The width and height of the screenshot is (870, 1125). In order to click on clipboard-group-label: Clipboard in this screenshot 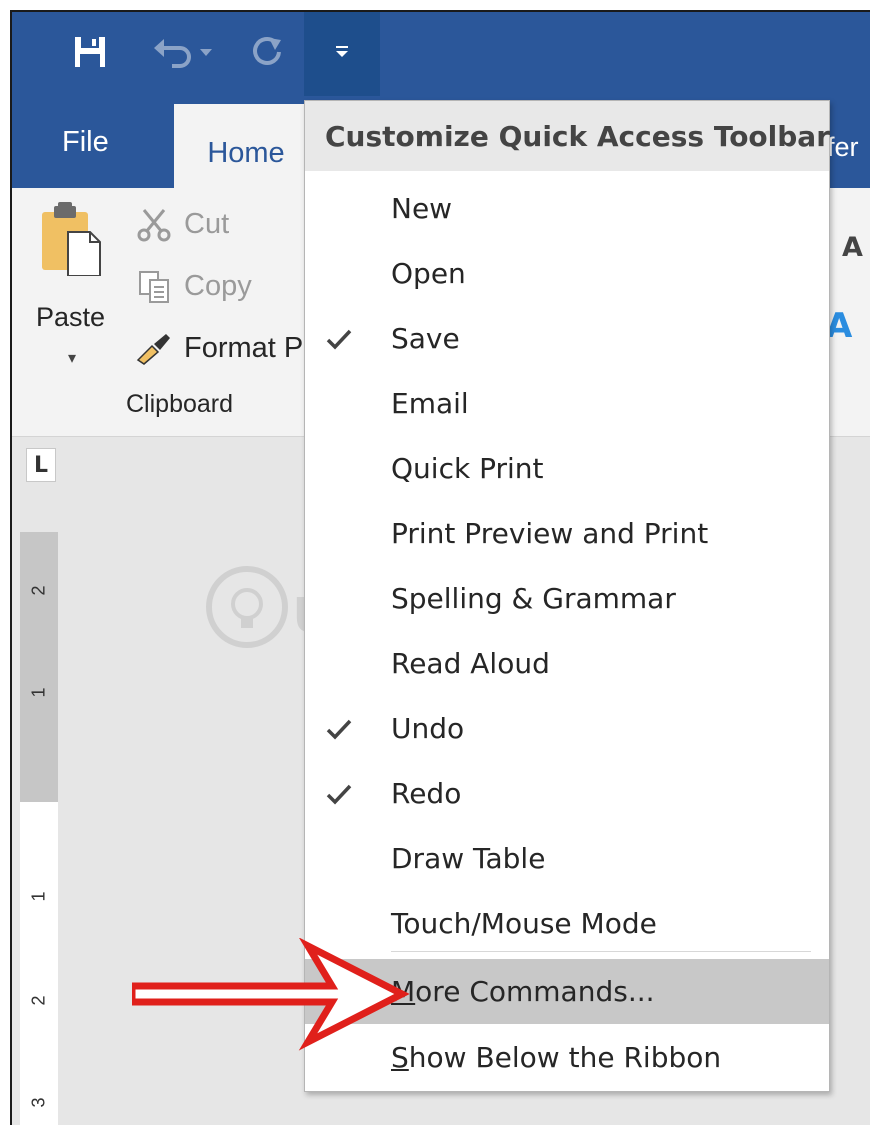, I will do `click(180, 404)`.